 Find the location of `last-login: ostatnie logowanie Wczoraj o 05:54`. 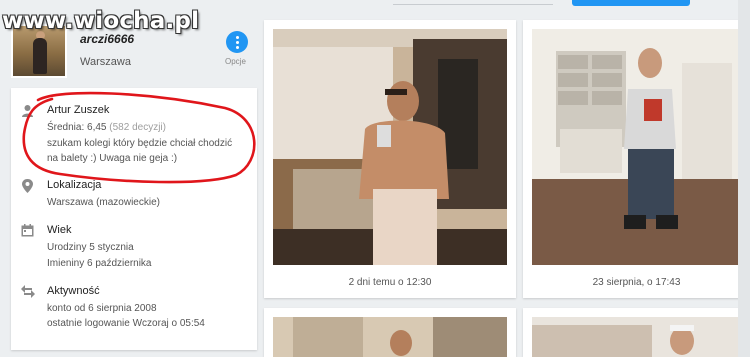

last-login: ostatnie logowanie Wczoraj o 05:54 is located at coordinates (126, 323).